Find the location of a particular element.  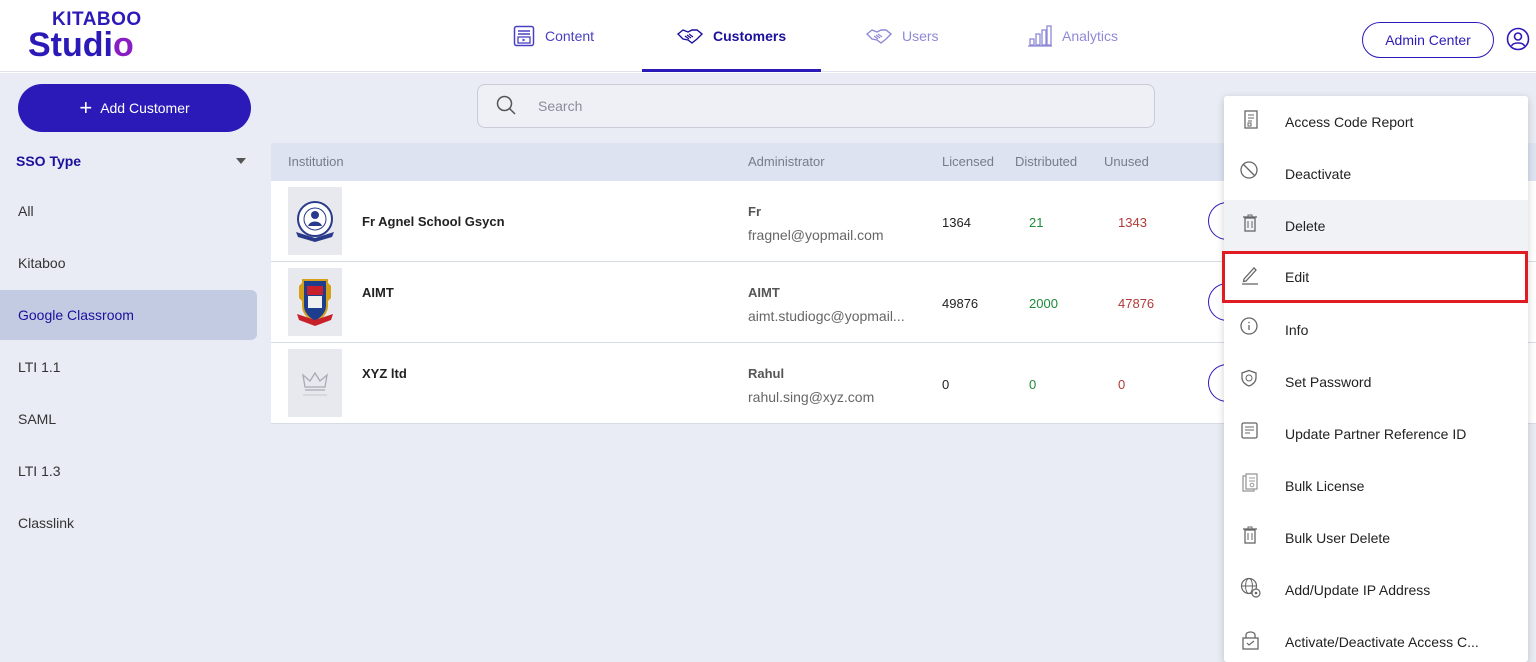

licensed-count: 0 is located at coordinates (946, 384).